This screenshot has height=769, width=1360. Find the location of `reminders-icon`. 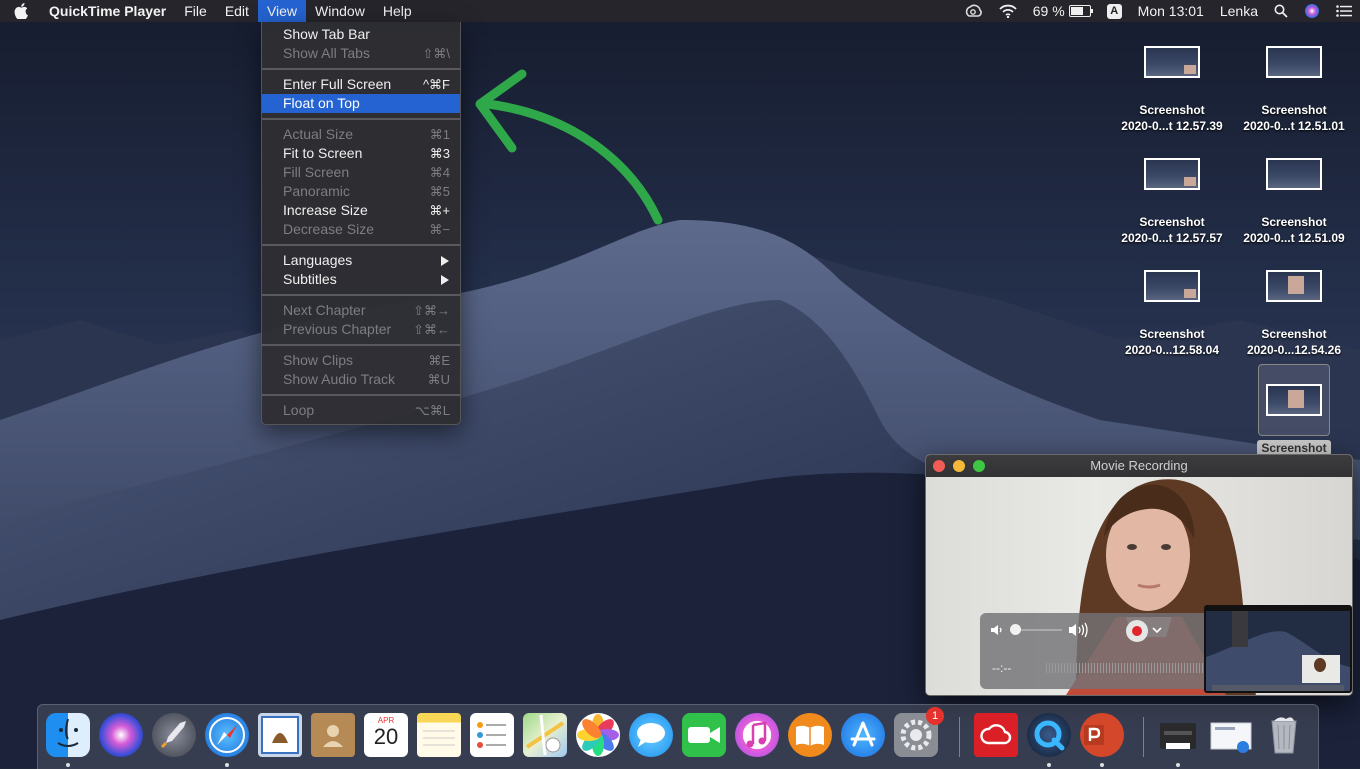

reminders-icon is located at coordinates (492, 735).